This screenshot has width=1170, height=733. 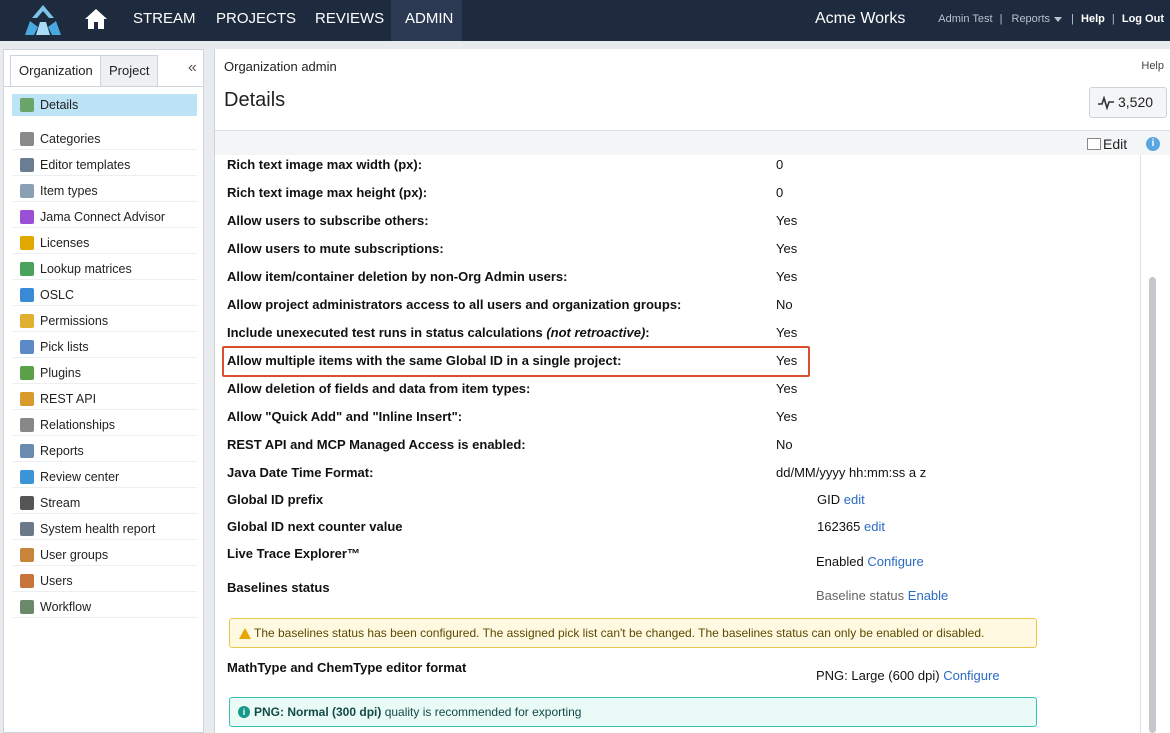 What do you see at coordinates (104, 477) in the screenshot?
I see `sidebar-item-review-center: Review center` at bounding box center [104, 477].